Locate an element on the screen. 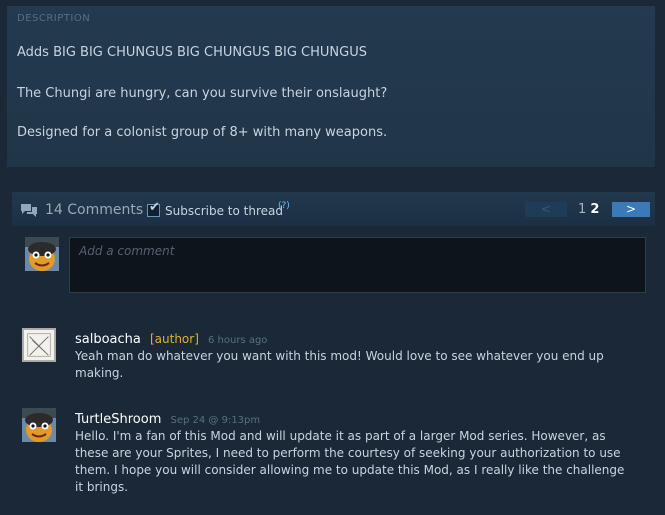 This screenshot has width=665, height=515. author-tag: [author] is located at coordinates (174, 339).